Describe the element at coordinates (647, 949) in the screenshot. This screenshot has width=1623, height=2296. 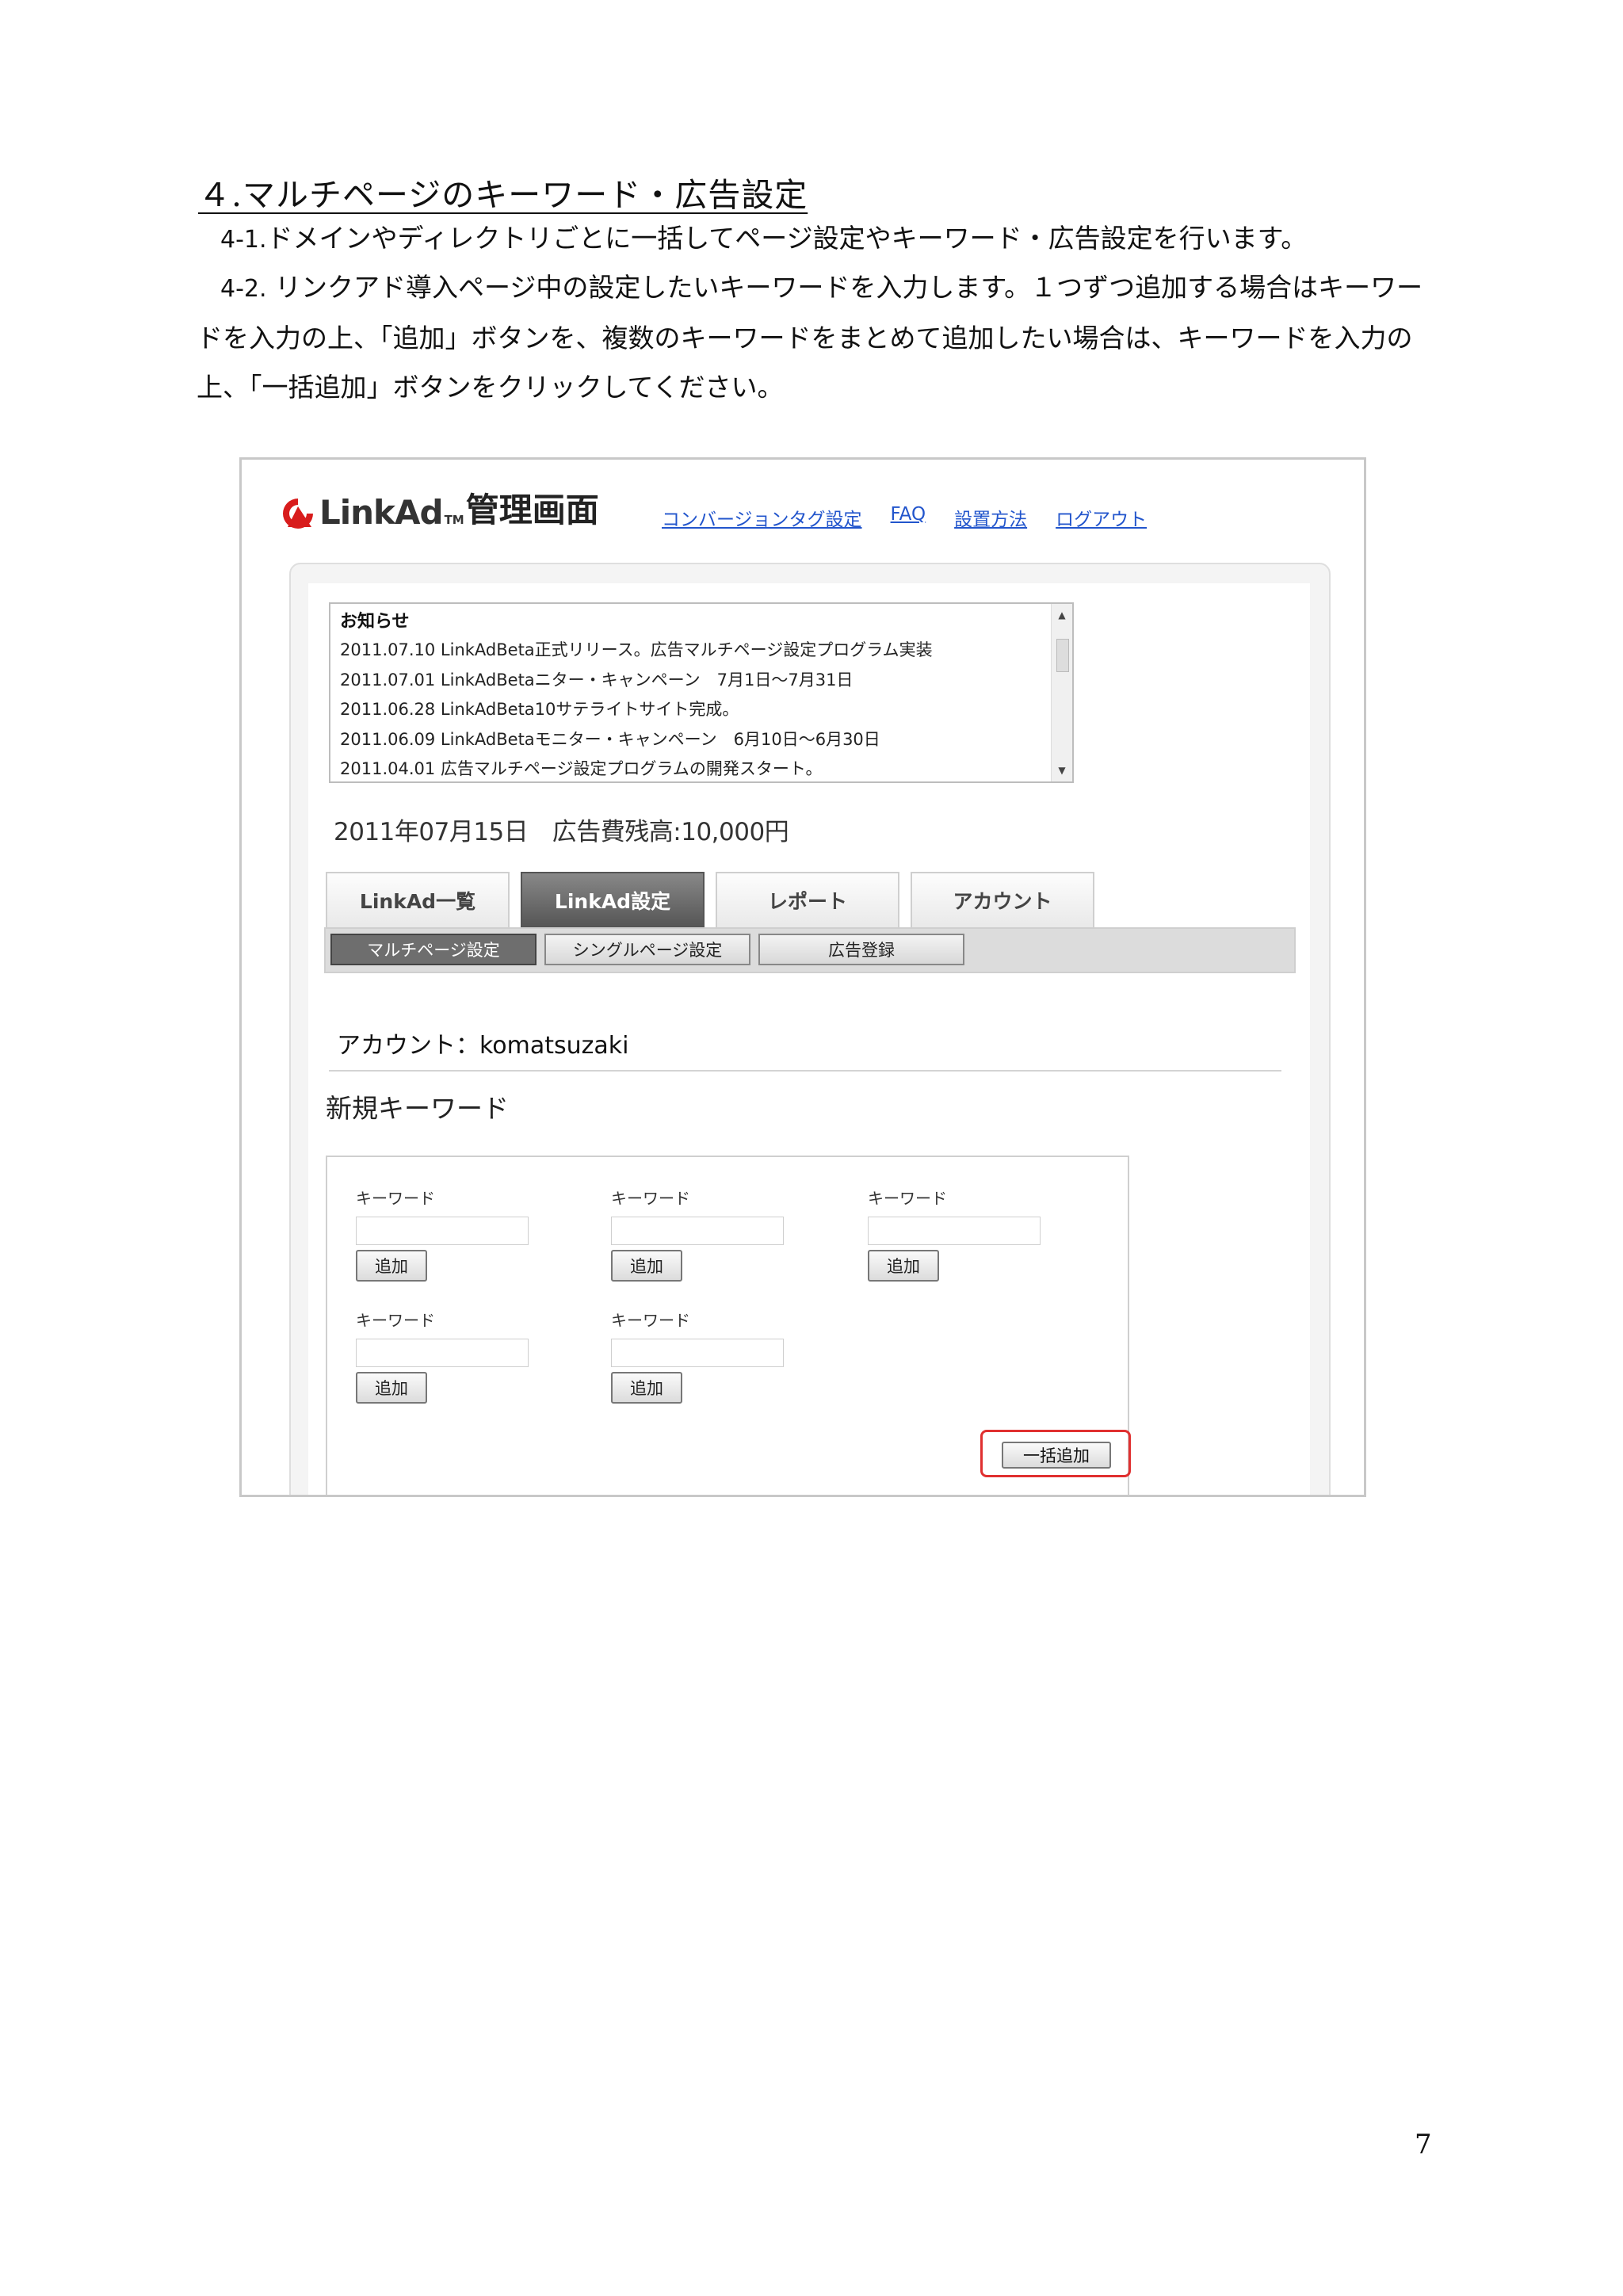
I see `subtab-single-page: シングルページ設定` at that location.